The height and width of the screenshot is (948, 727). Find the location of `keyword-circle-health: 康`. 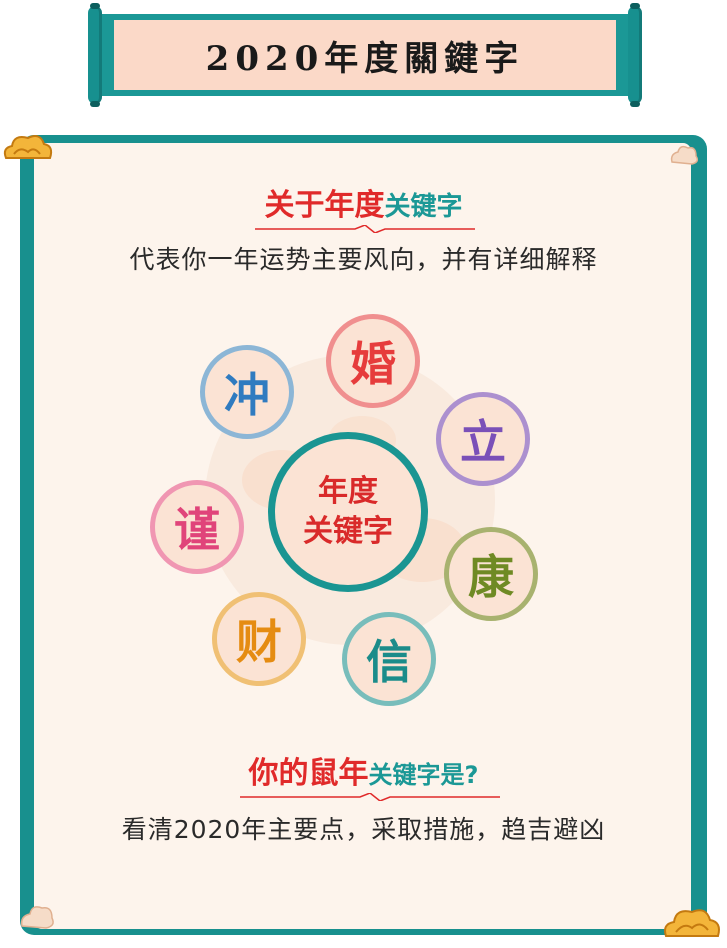

keyword-circle-health: 康 is located at coordinates (491, 574).